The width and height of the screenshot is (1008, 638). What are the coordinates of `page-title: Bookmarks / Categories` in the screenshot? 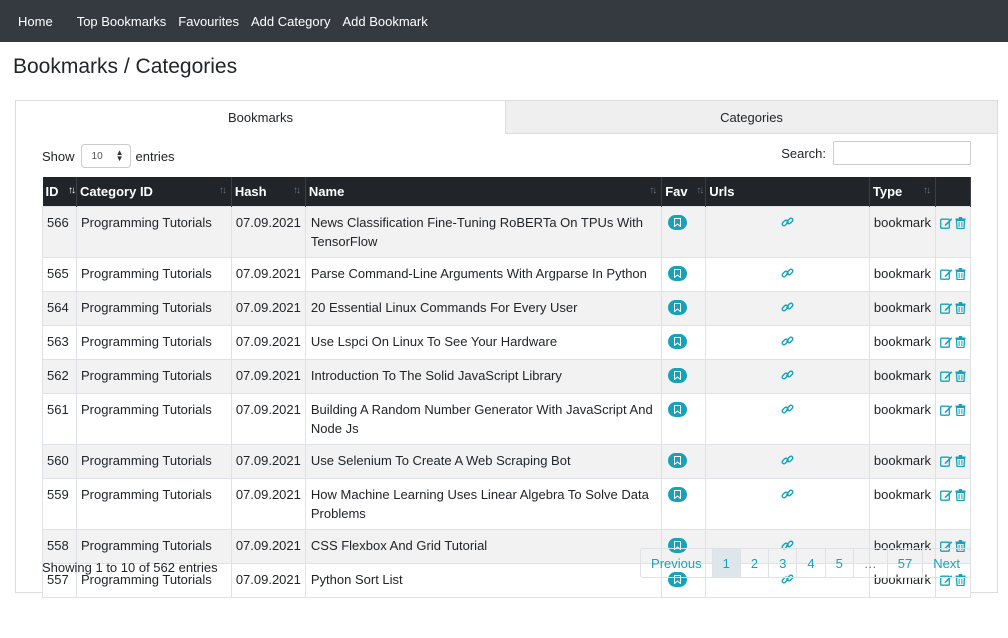 It's located at (125, 66).